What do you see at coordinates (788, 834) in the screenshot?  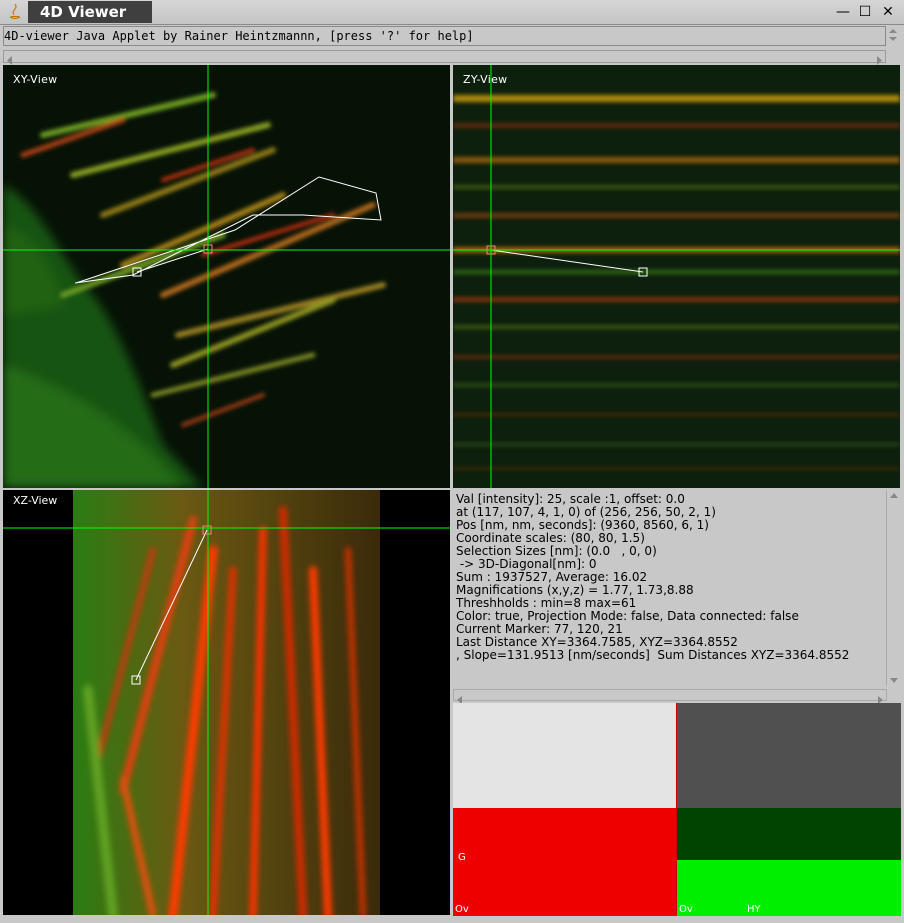 I see `lut-dark-green-swatch` at bounding box center [788, 834].